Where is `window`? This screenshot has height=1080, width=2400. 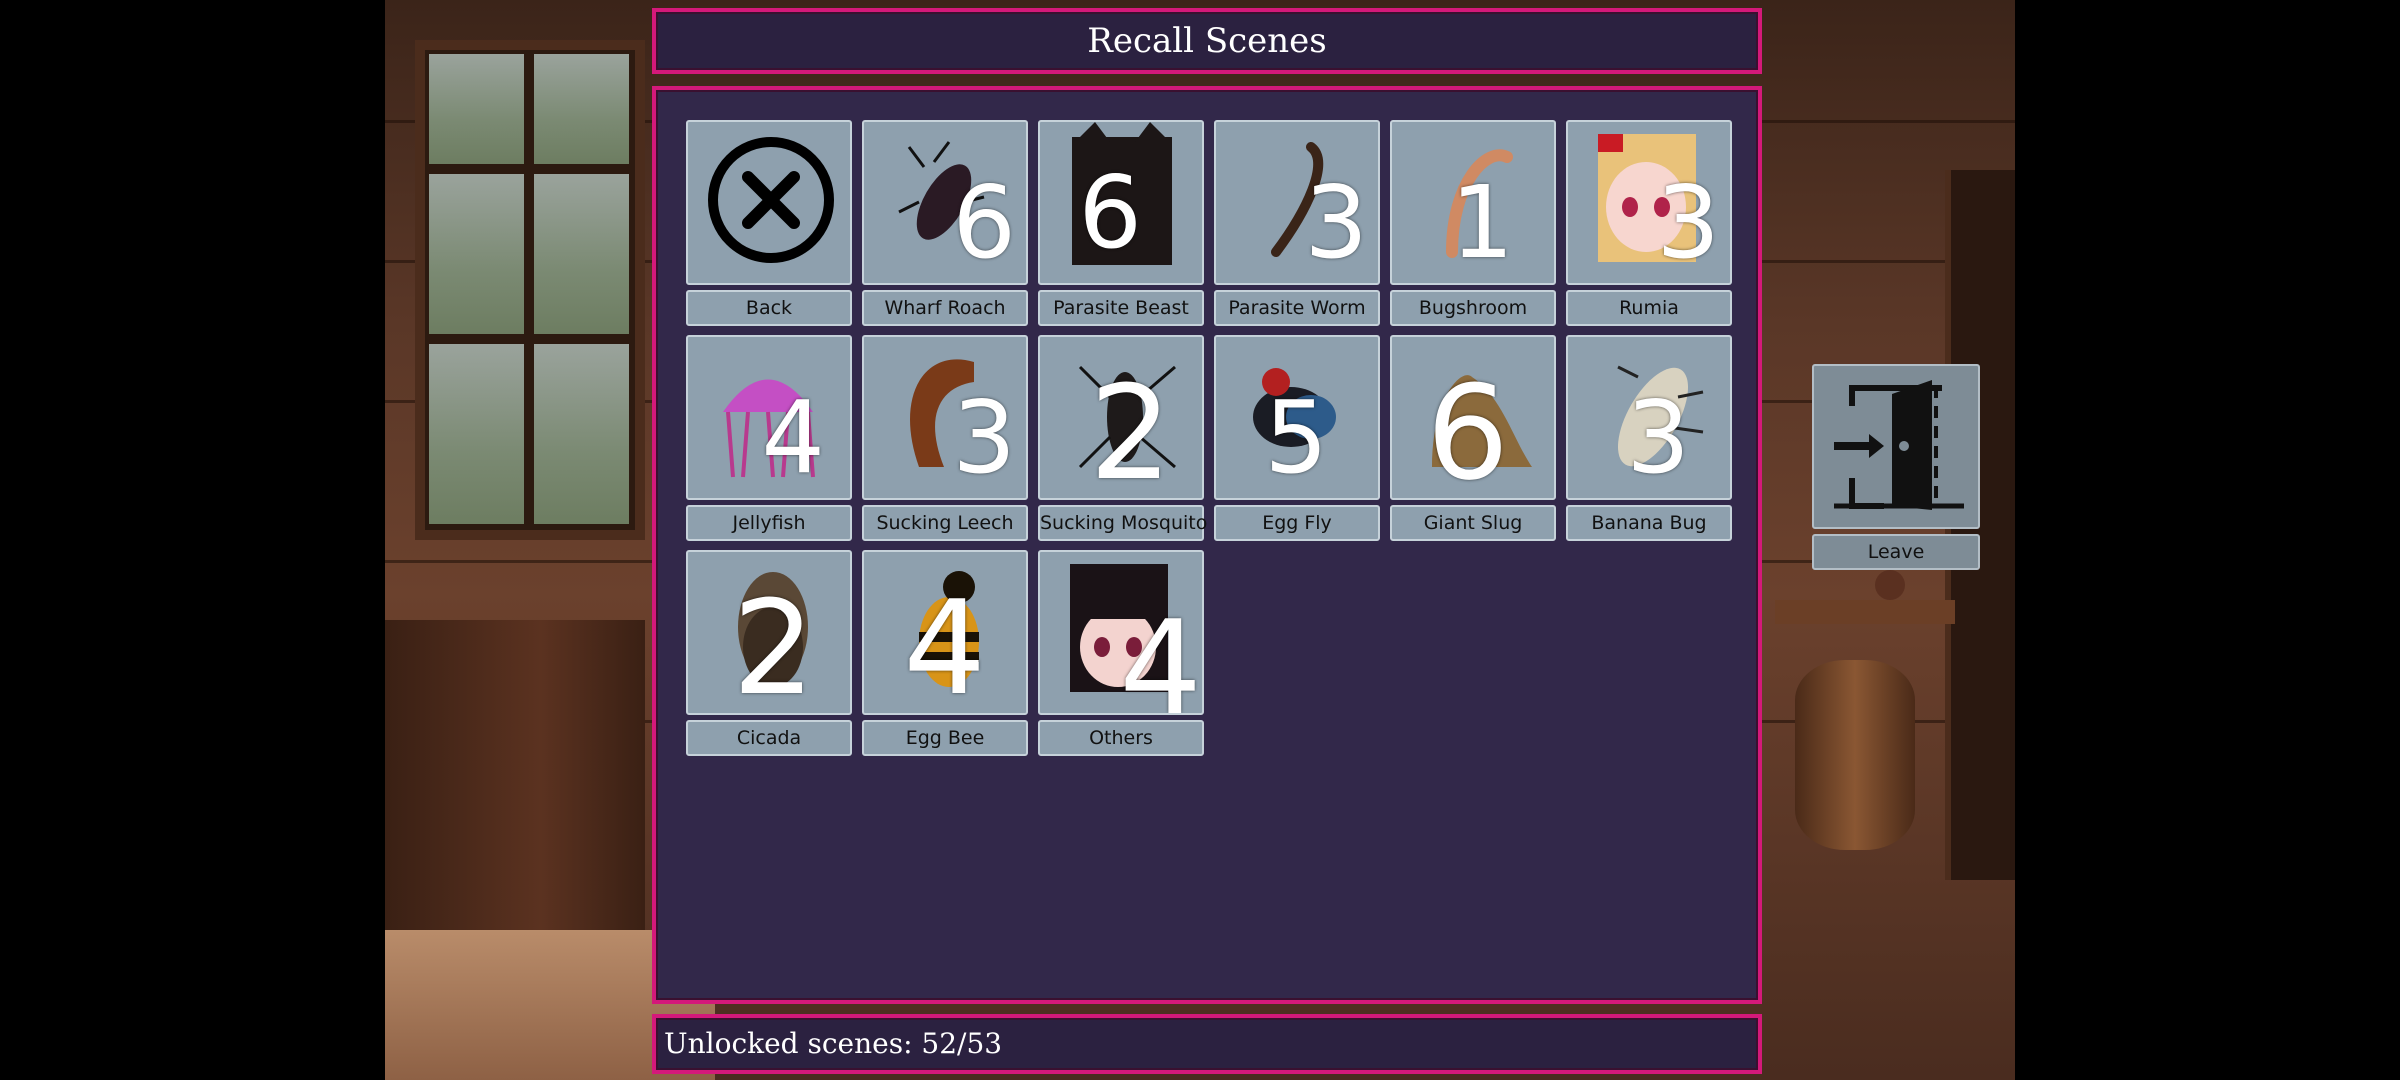 window is located at coordinates (530, 290).